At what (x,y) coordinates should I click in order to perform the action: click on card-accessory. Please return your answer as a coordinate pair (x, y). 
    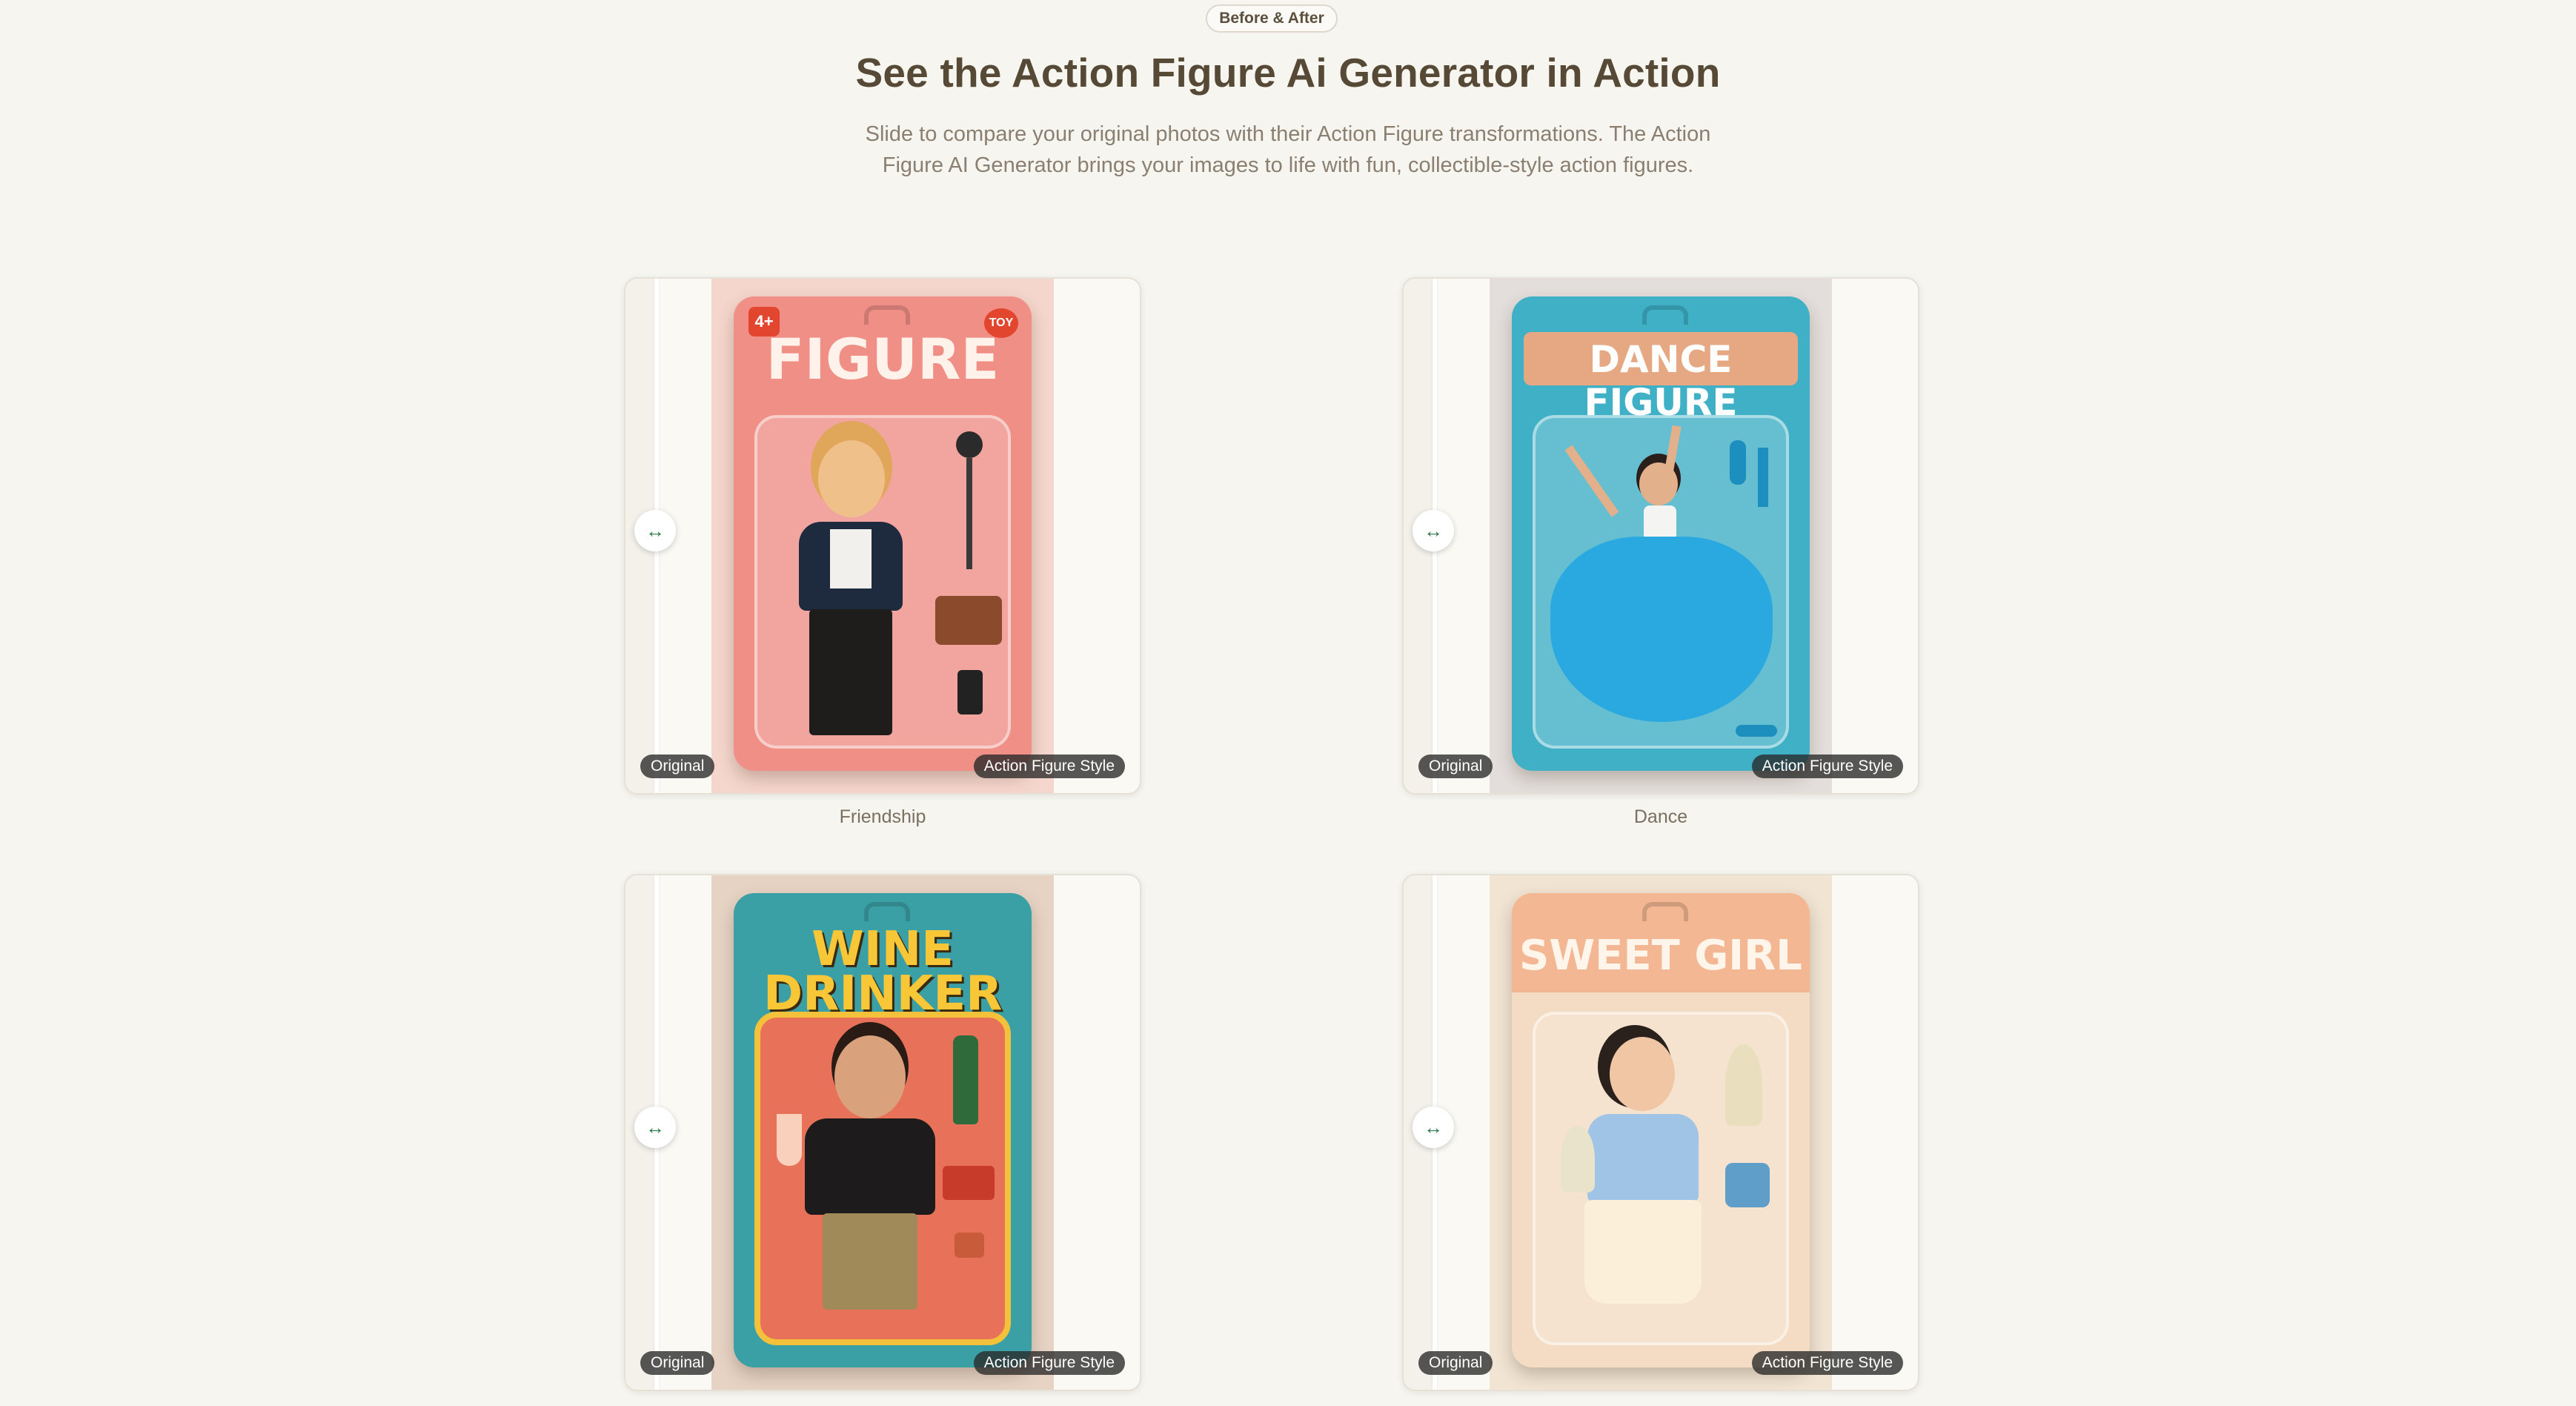
    Looking at the image, I should click on (969, 1183).